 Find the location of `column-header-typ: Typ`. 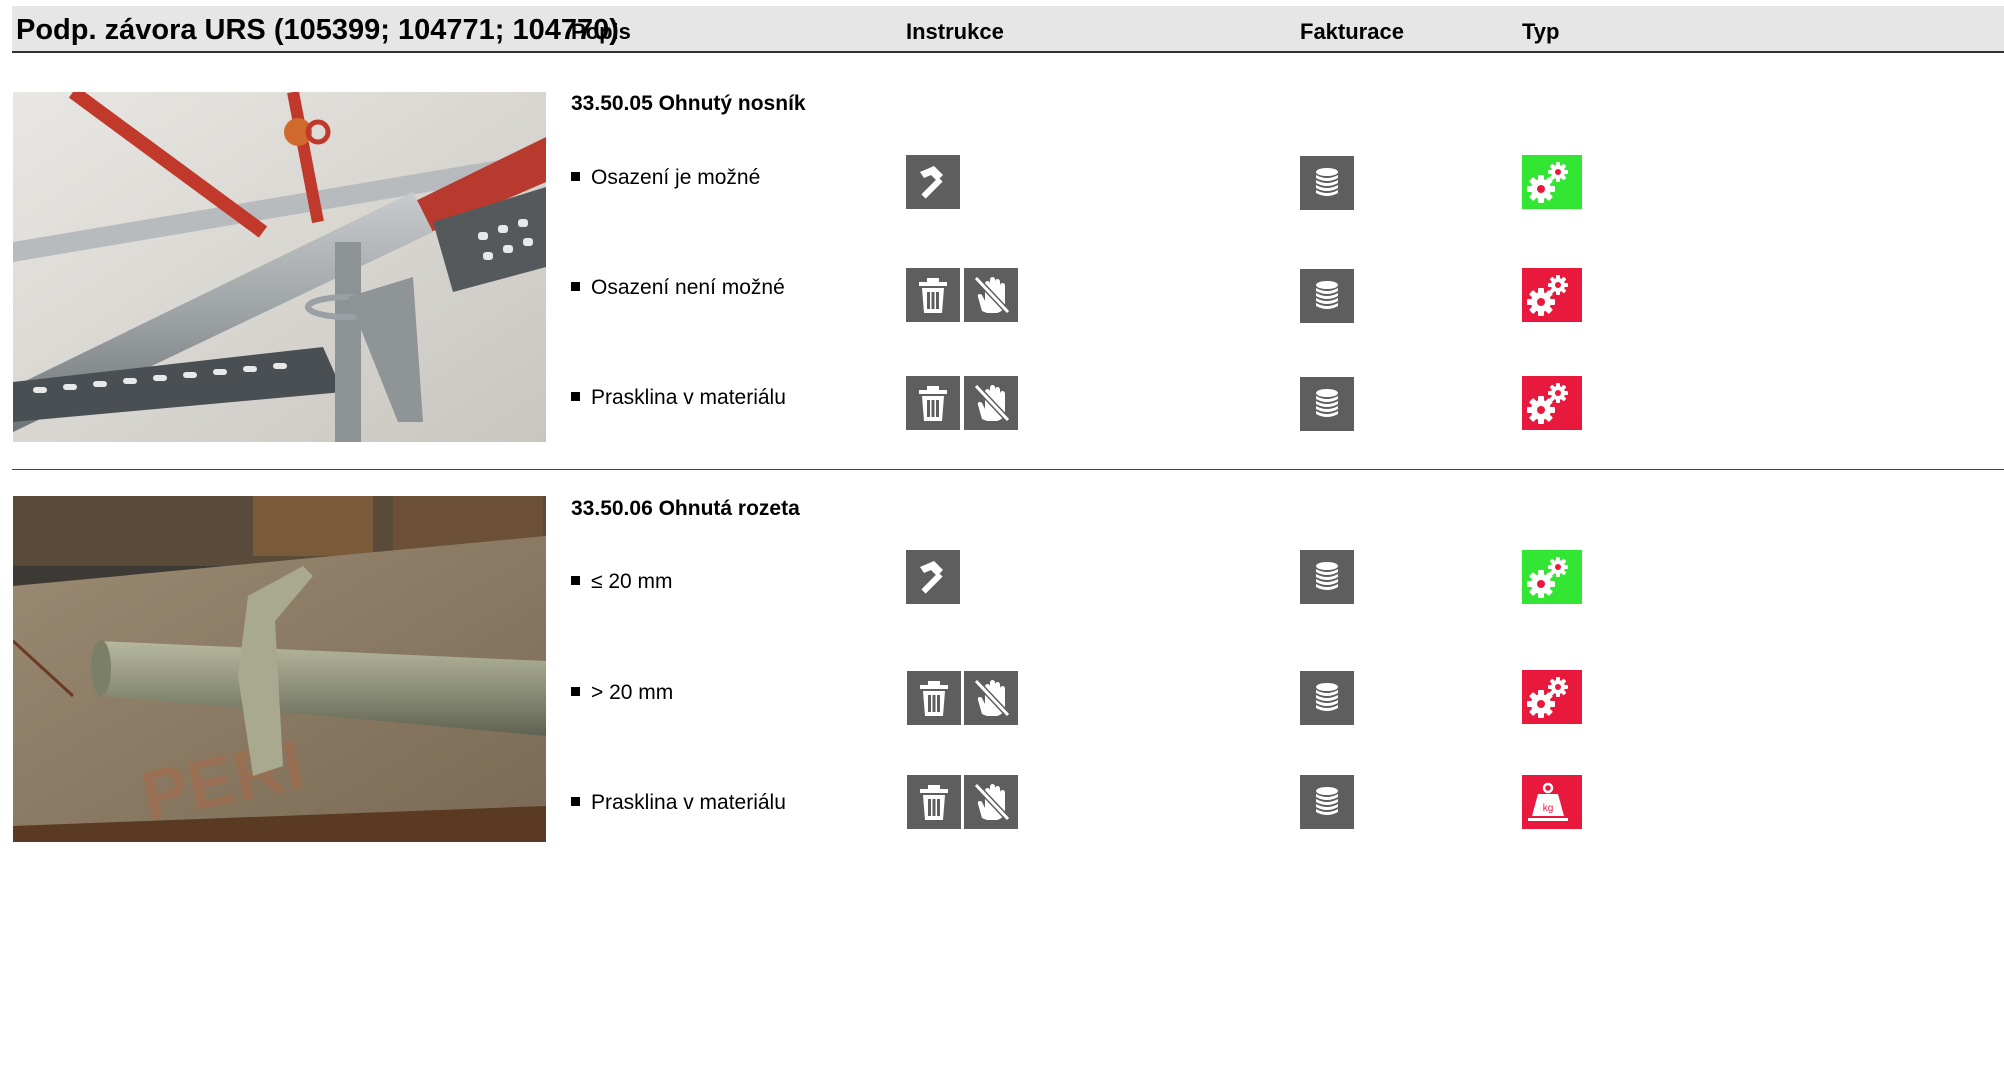

column-header-typ: Typ is located at coordinates (1541, 31).